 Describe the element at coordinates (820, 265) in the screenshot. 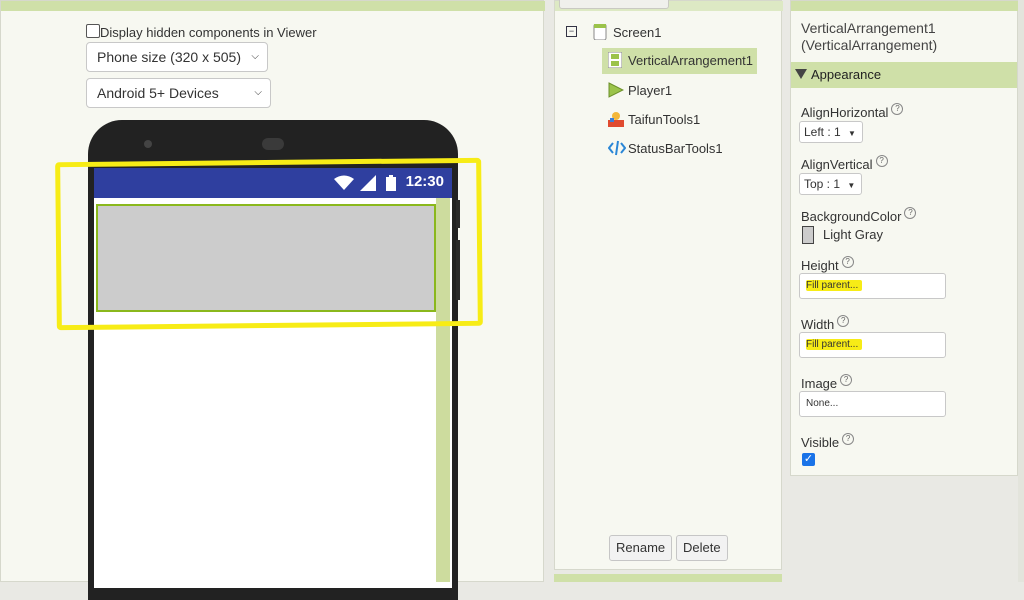

I see `property-label: Height` at that location.